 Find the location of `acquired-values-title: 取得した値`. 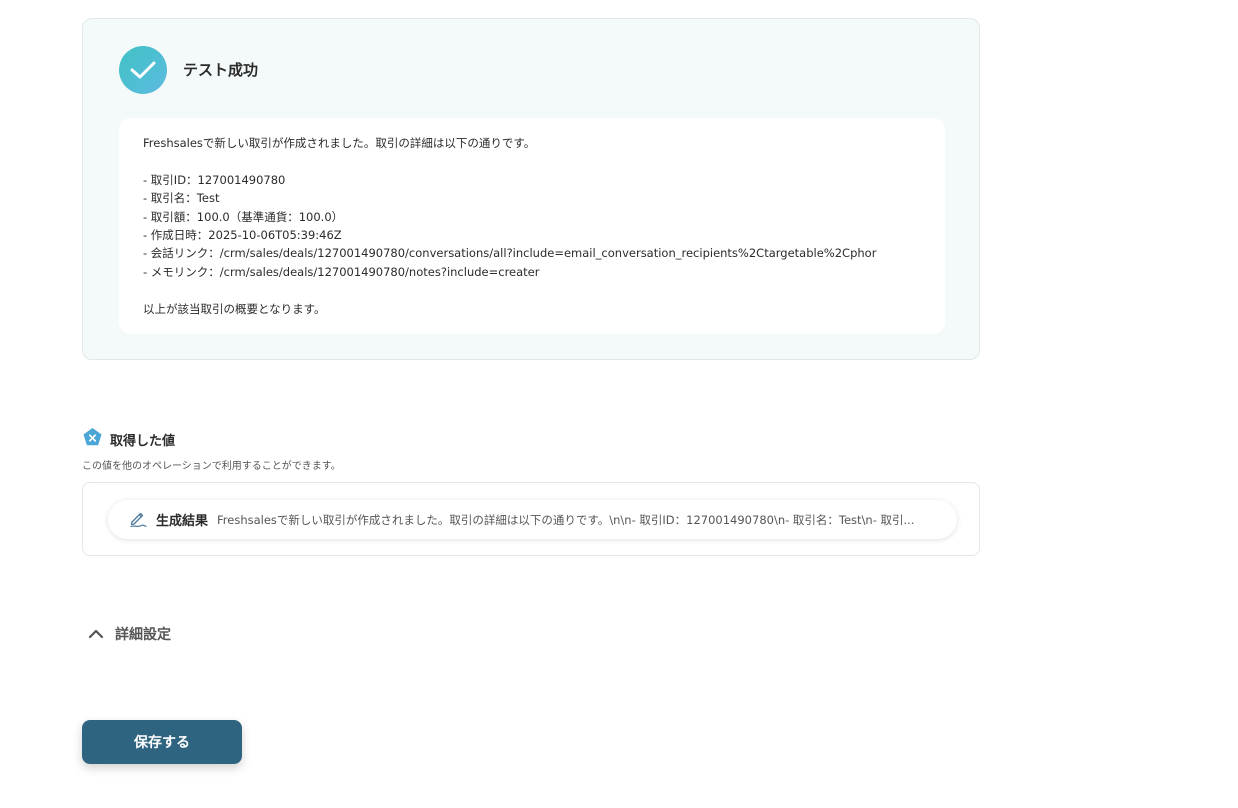

acquired-values-title: 取得した値 is located at coordinates (143, 441).